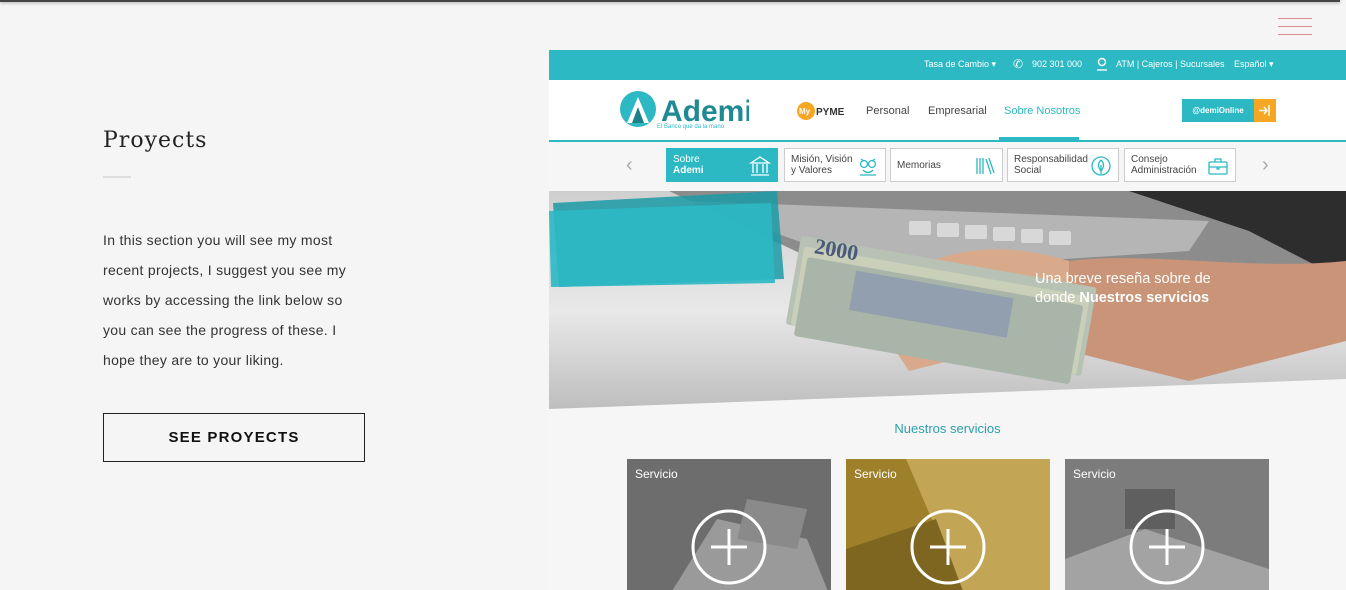  Describe the element at coordinates (1063, 165) in the screenshot. I see `subnav-responsabilidad-social: Responsabilidad Social` at that location.